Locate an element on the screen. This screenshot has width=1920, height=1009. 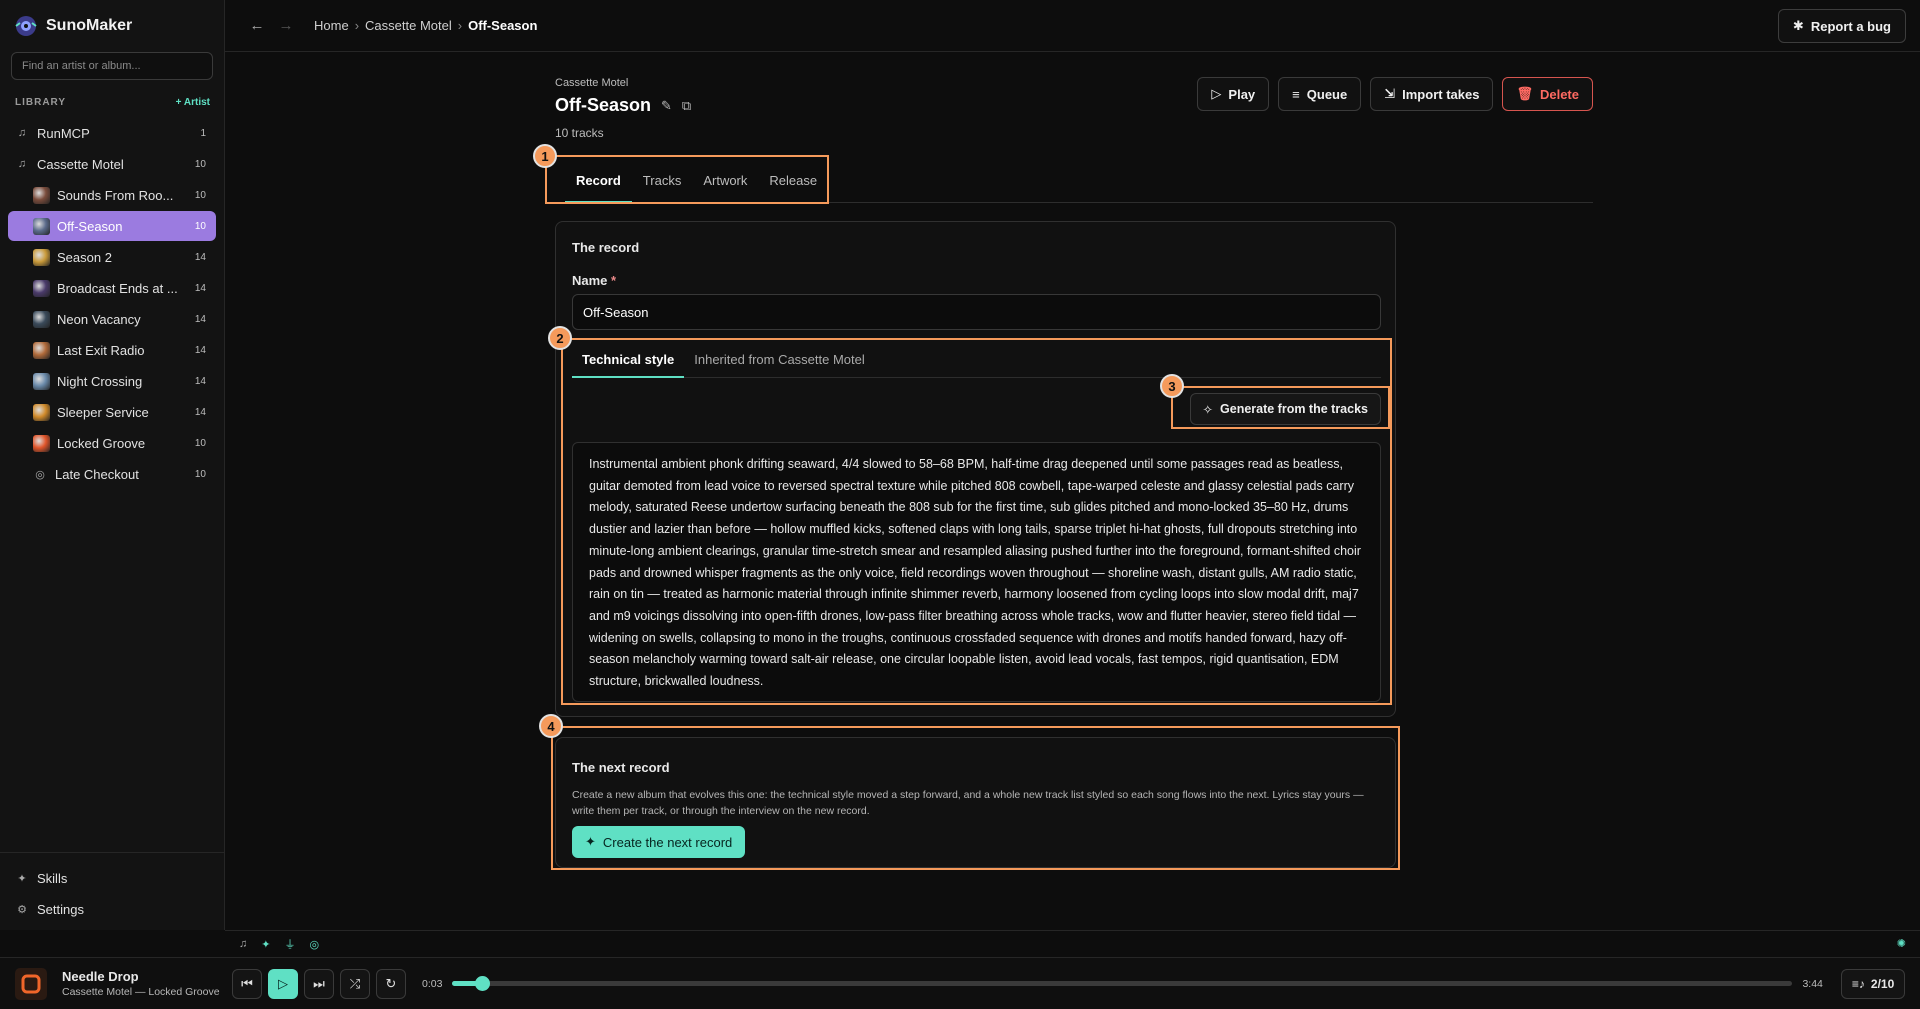
sidebar-item-label: RunMCP is located at coordinates (63, 133).